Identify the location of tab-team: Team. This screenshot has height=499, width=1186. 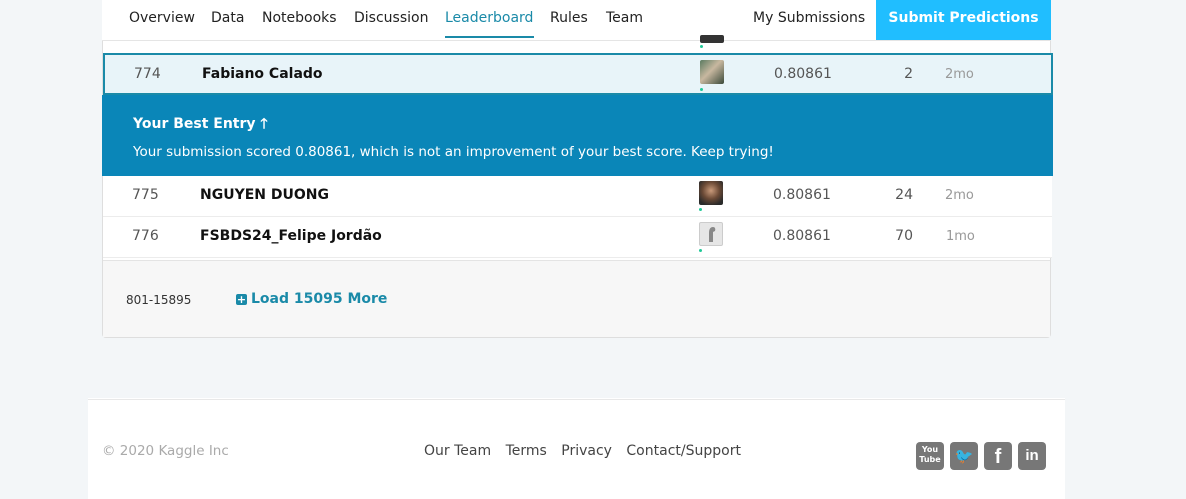
(624, 19).